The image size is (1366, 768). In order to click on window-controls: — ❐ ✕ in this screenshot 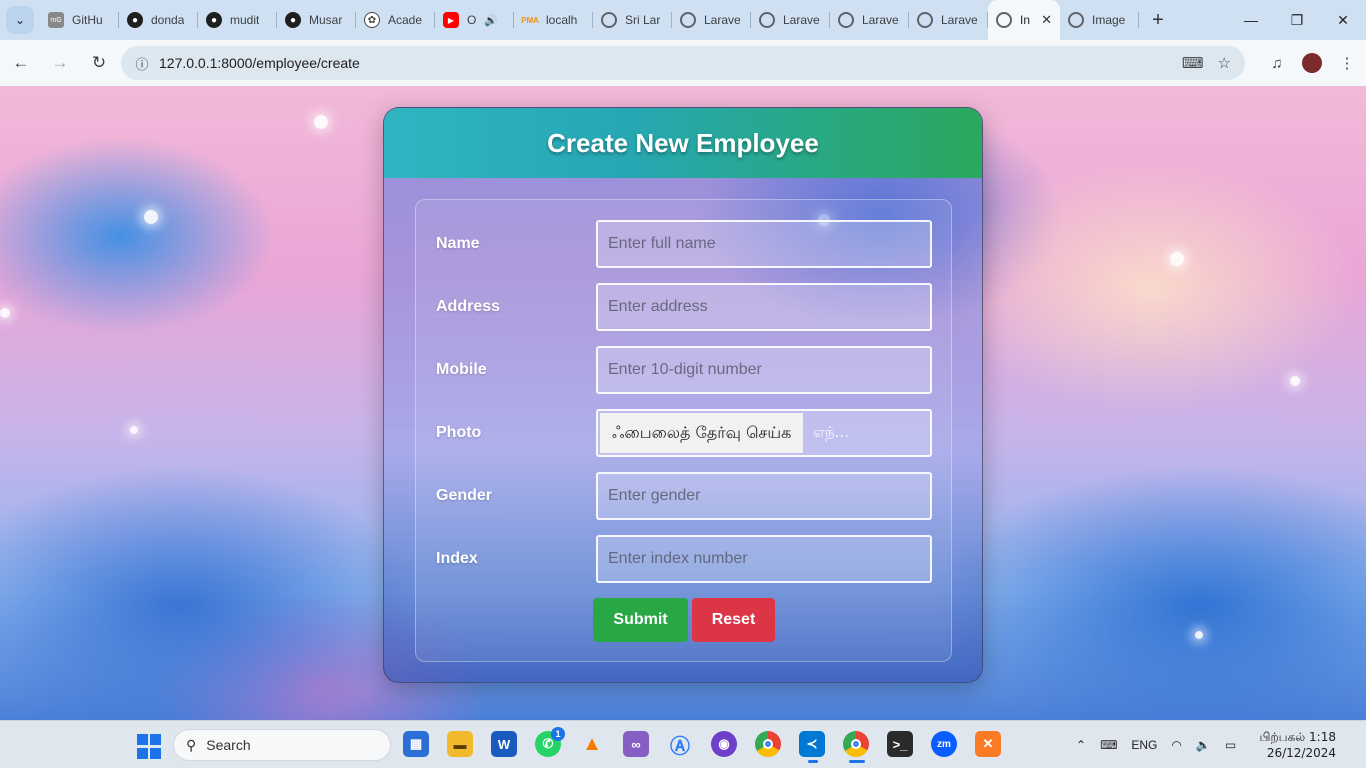, I will do `click(1297, 20)`.